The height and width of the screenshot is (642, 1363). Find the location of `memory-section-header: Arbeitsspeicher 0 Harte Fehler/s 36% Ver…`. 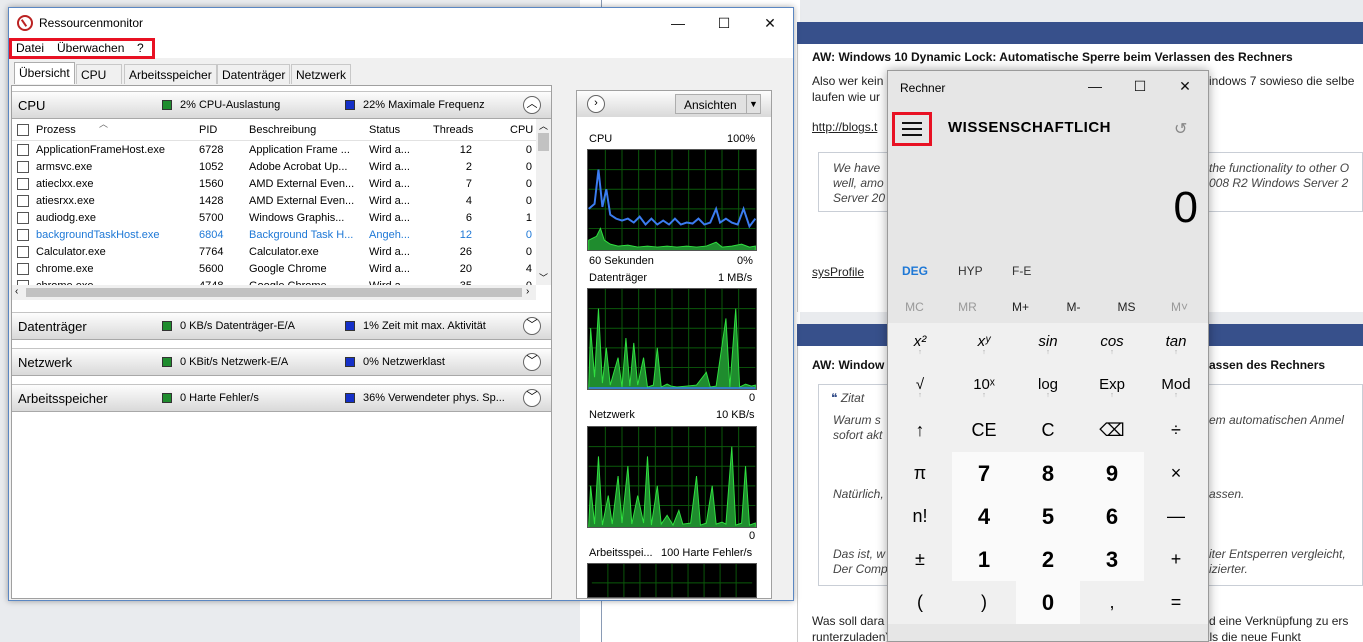

memory-section-header: Arbeitsspeicher 0 Harte Fehler/s 36% Ver… is located at coordinates (281, 398).